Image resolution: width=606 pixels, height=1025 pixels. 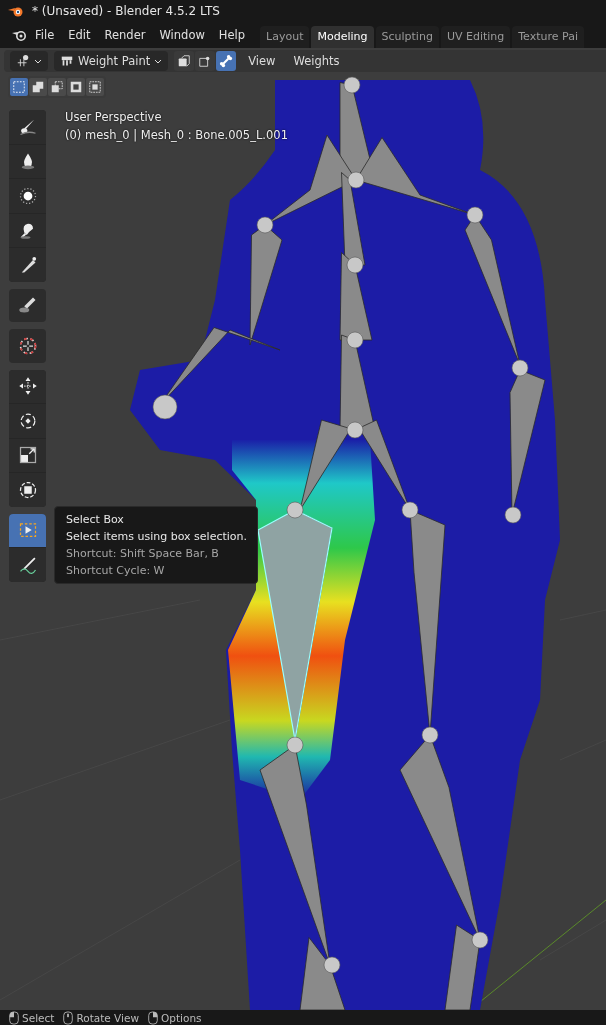 I want to click on menu-item: Help, so click(x=232, y=35).